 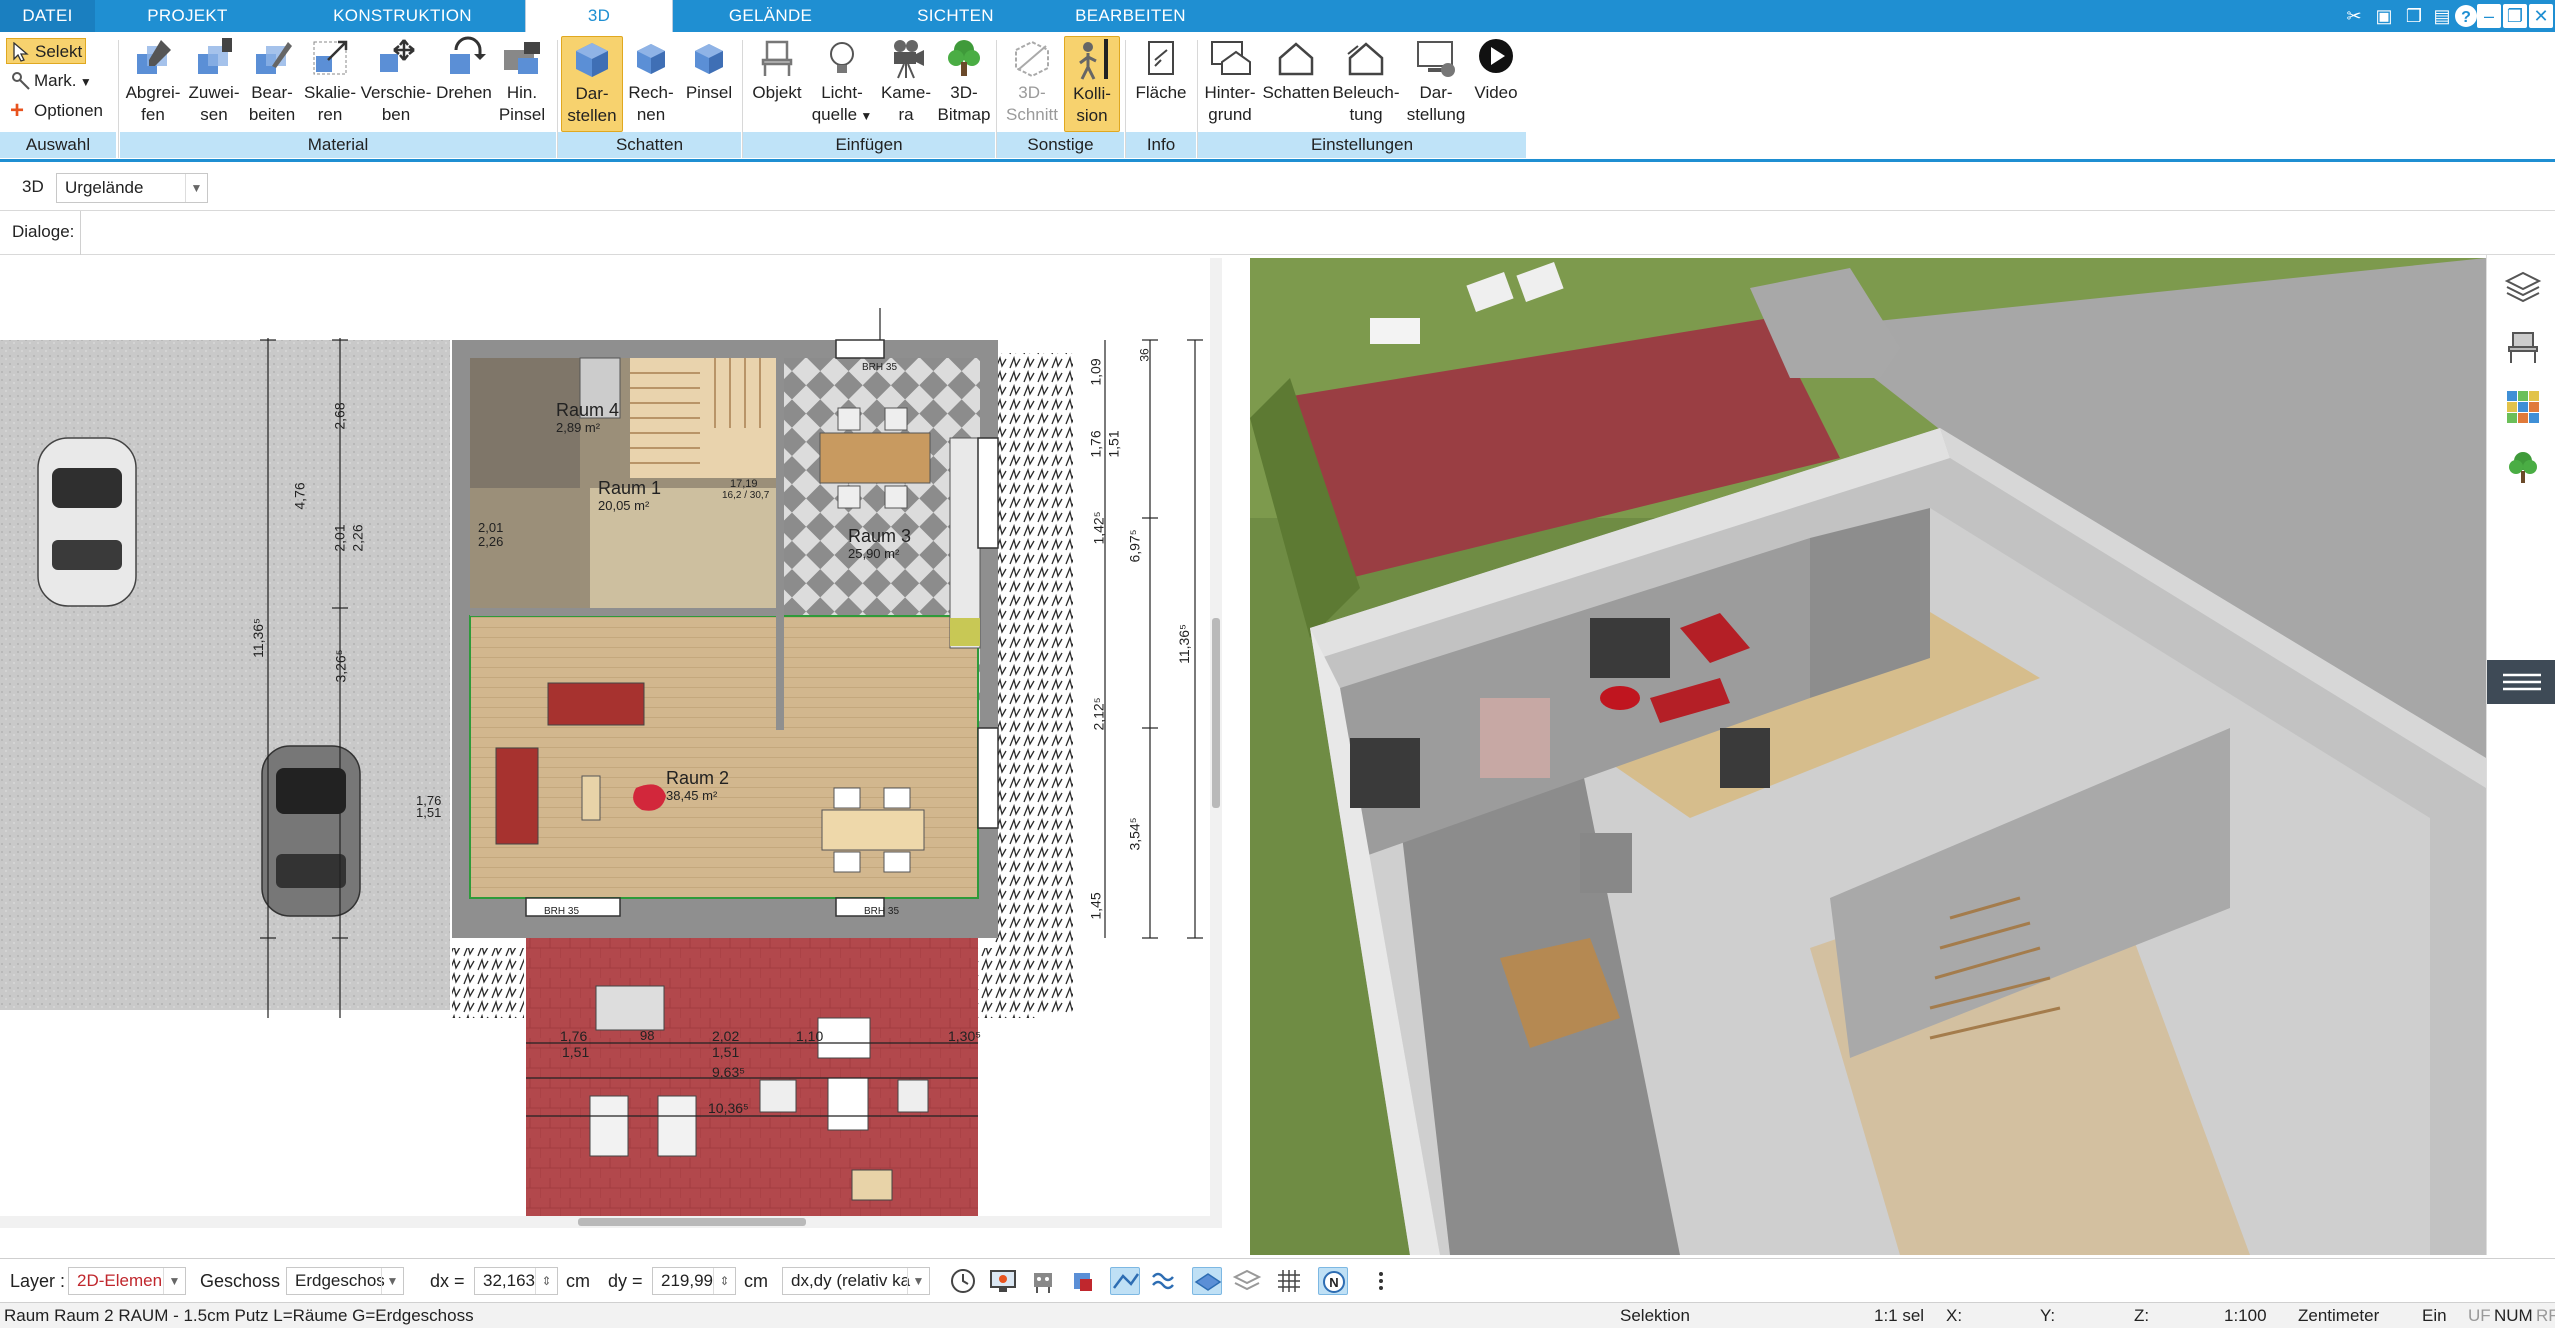 I want to click on brh-label: BRH 35, so click(x=882, y=911).